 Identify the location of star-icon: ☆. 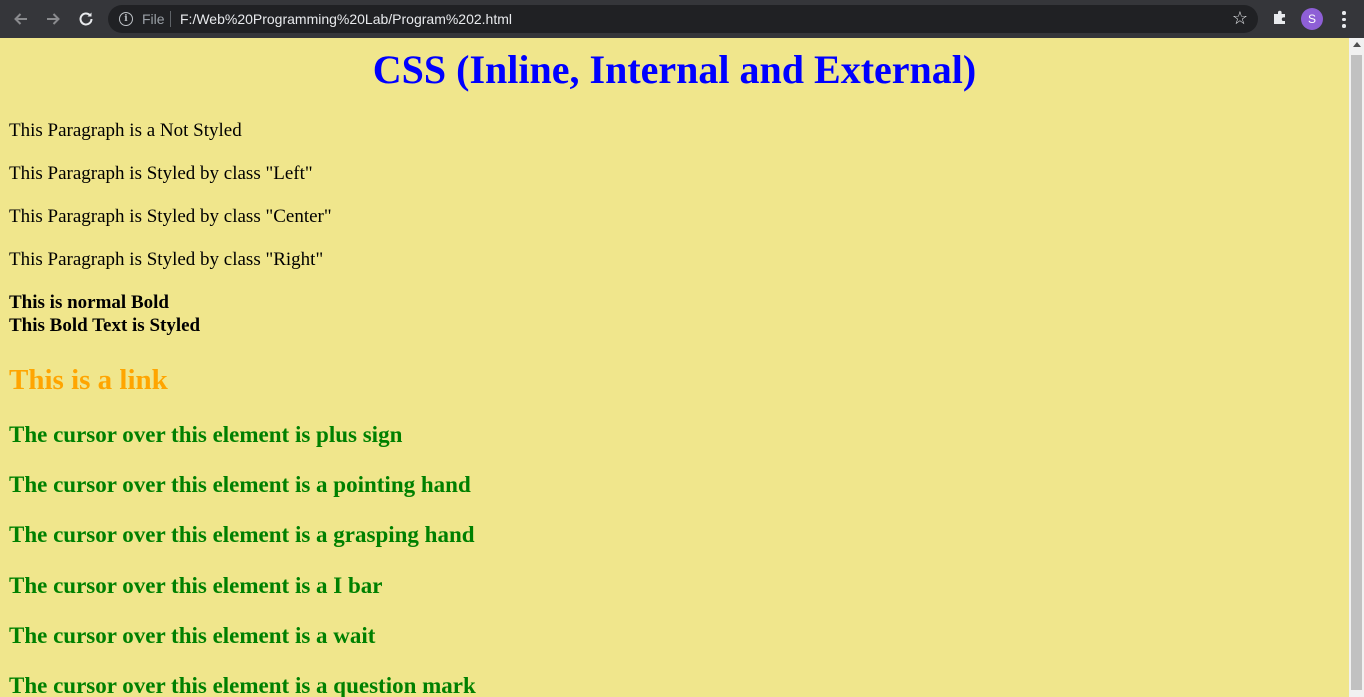
(1240, 18).